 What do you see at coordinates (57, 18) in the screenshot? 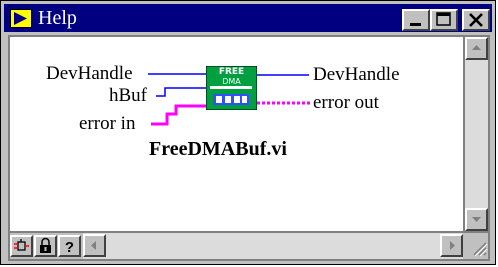
I see `window-title: Help` at bounding box center [57, 18].